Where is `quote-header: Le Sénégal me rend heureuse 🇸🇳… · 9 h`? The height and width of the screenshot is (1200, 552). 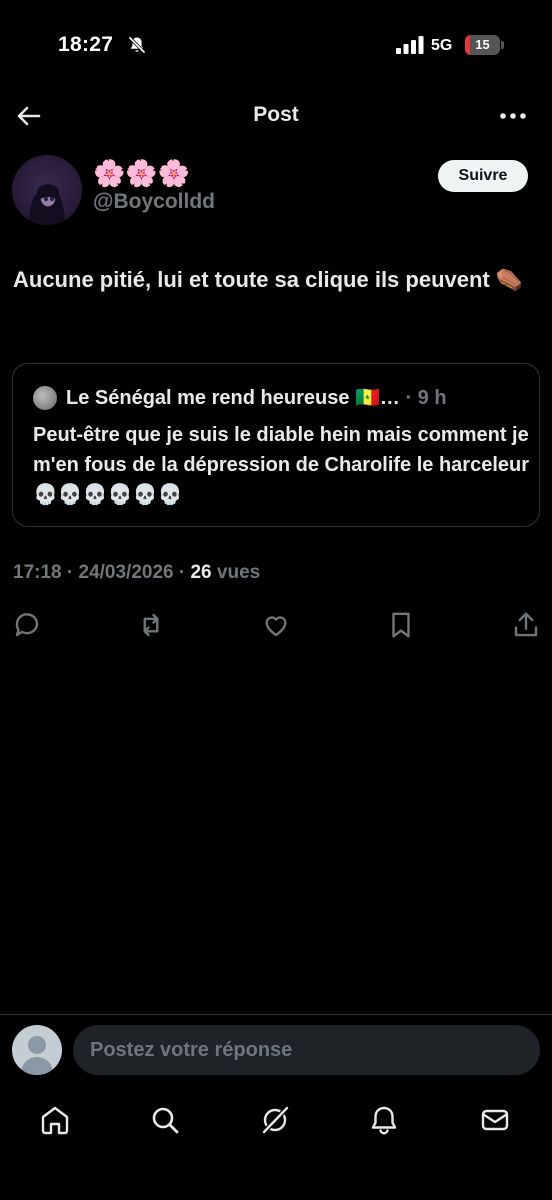
quote-header: Le Sénégal me rend heureuse 🇸🇳… · 9 h is located at coordinates (301, 398).